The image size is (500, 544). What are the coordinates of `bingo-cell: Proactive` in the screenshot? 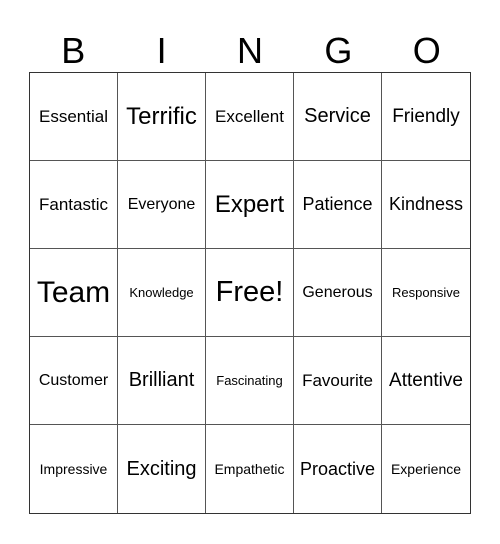 It's located at (338, 469).